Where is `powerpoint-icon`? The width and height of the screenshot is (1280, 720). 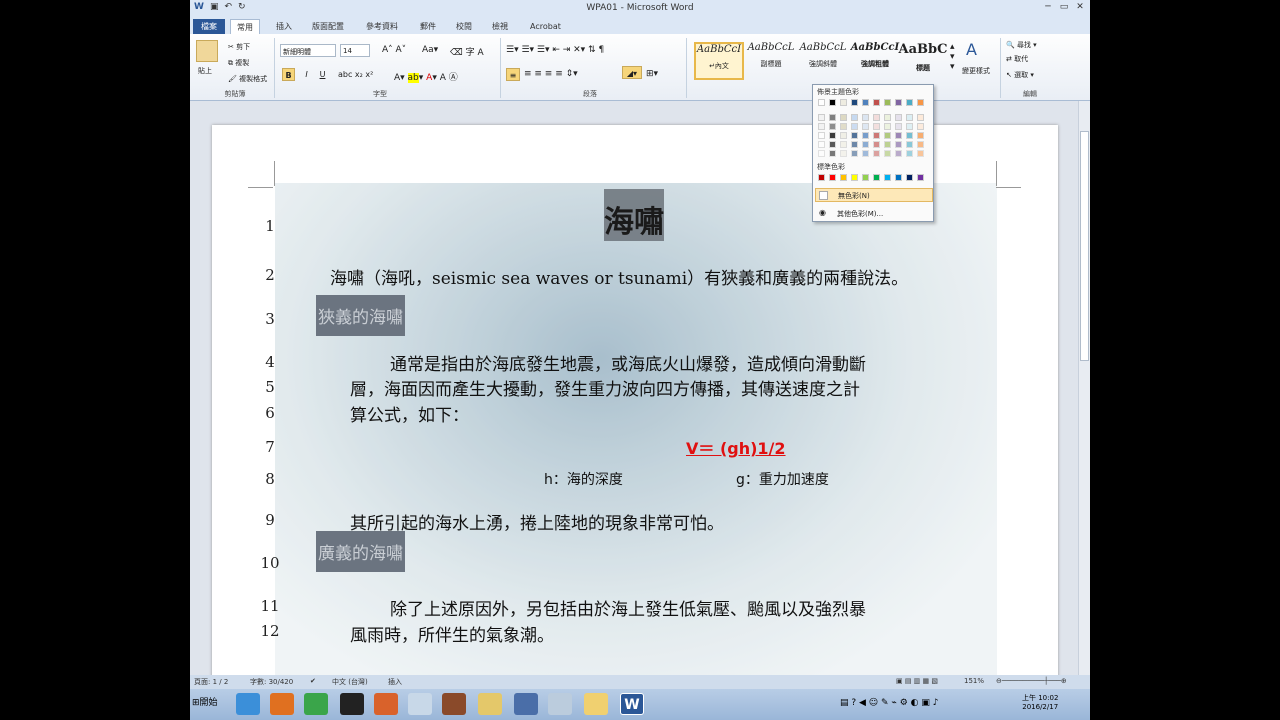 powerpoint-icon is located at coordinates (386, 704).